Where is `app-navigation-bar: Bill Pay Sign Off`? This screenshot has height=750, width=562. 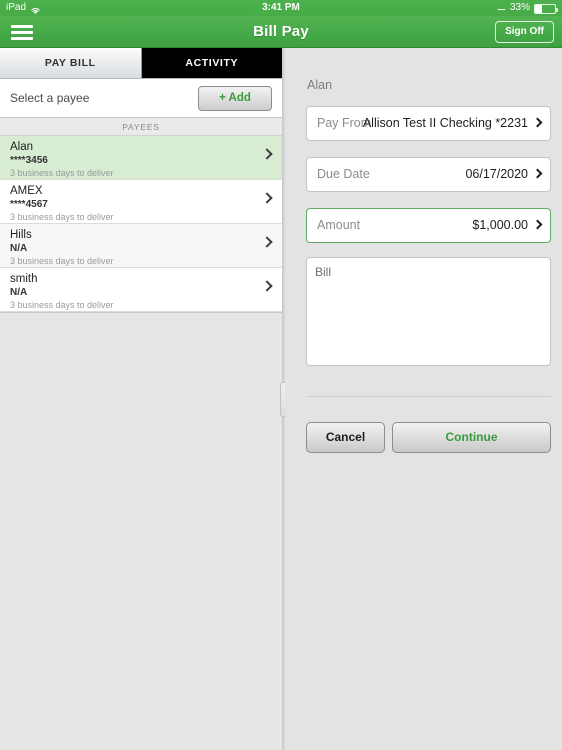
app-navigation-bar: Bill Pay Sign Off is located at coordinates (281, 32).